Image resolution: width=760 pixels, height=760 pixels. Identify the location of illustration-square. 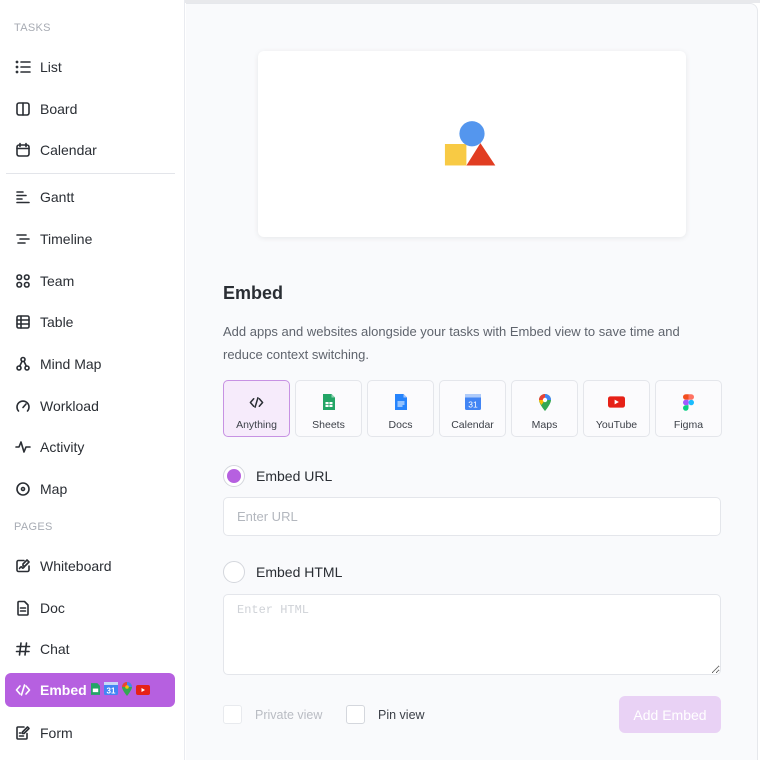
(455, 155).